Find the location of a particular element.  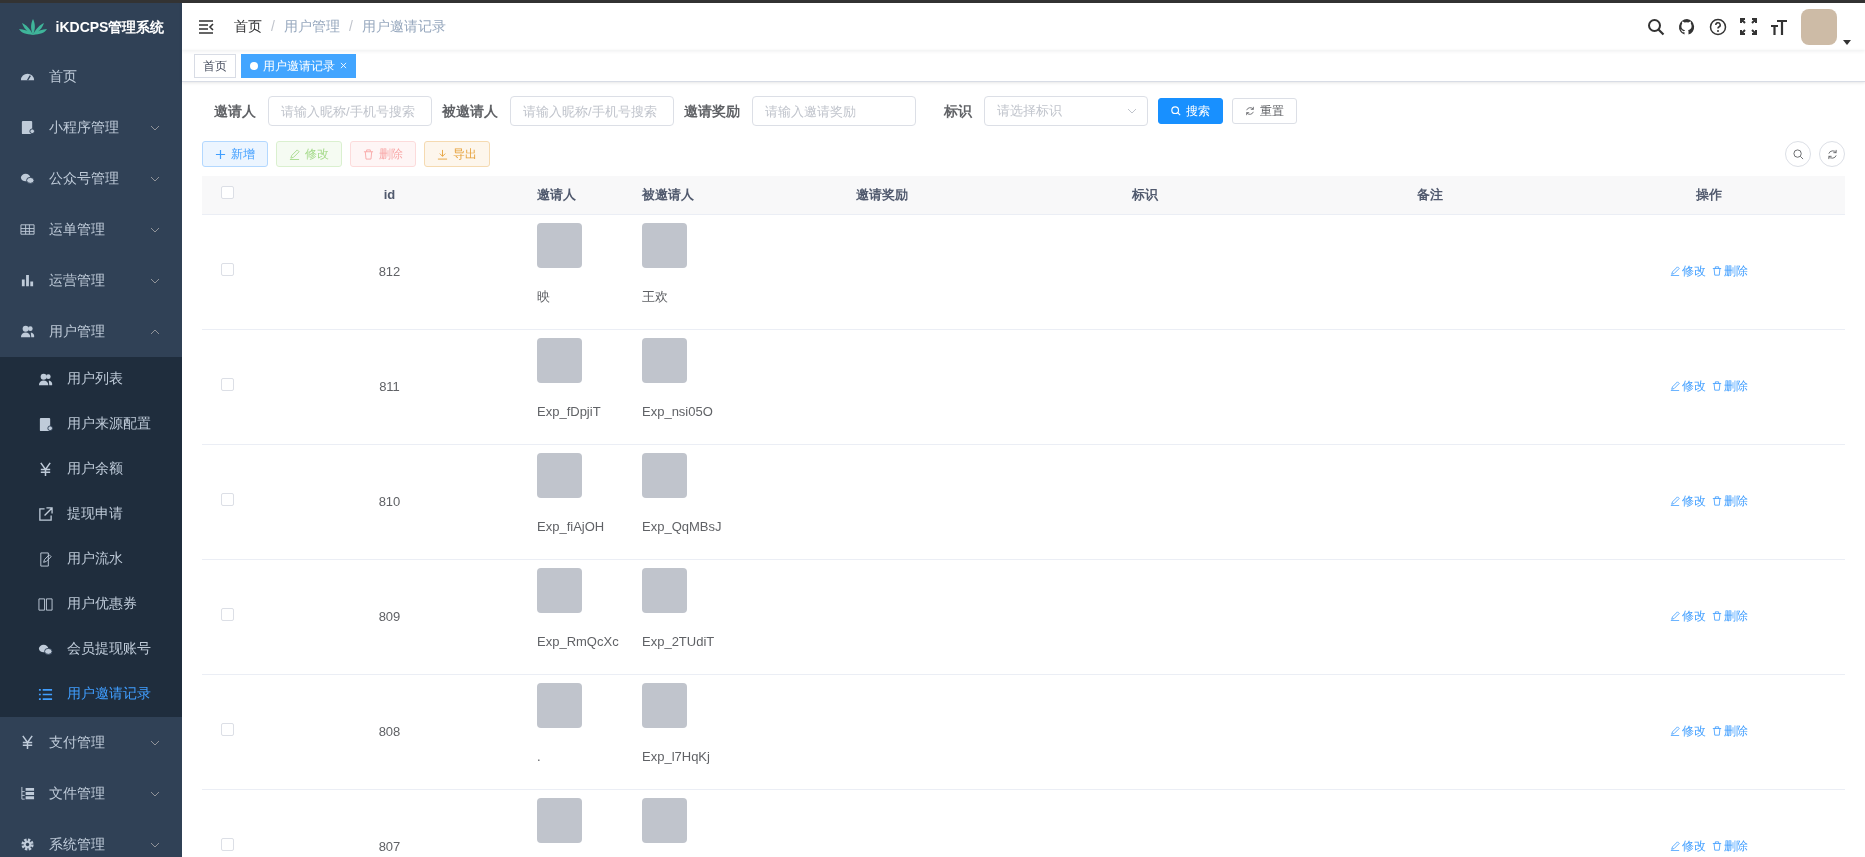

cat-icon is located at coordinates (1687, 26).